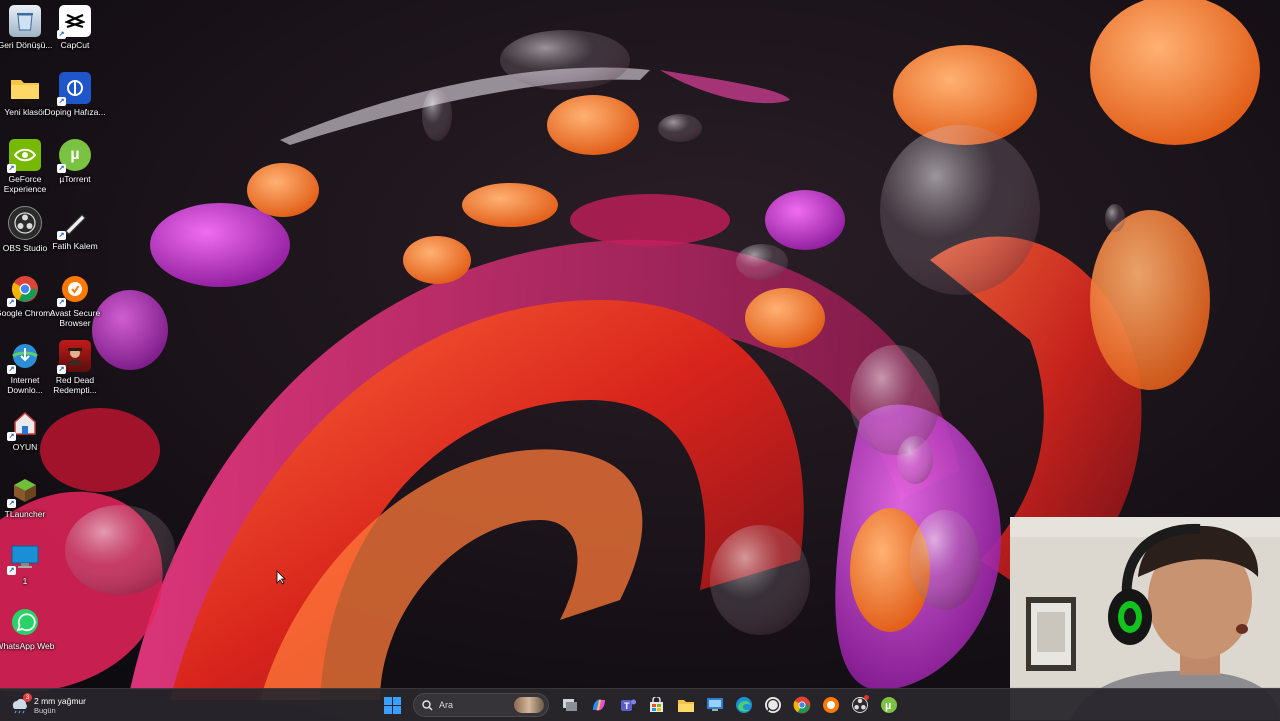 The height and width of the screenshot is (721, 1280). What do you see at coordinates (25, 21) in the screenshot?
I see `recycle-bin-icon` at bounding box center [25, 21].